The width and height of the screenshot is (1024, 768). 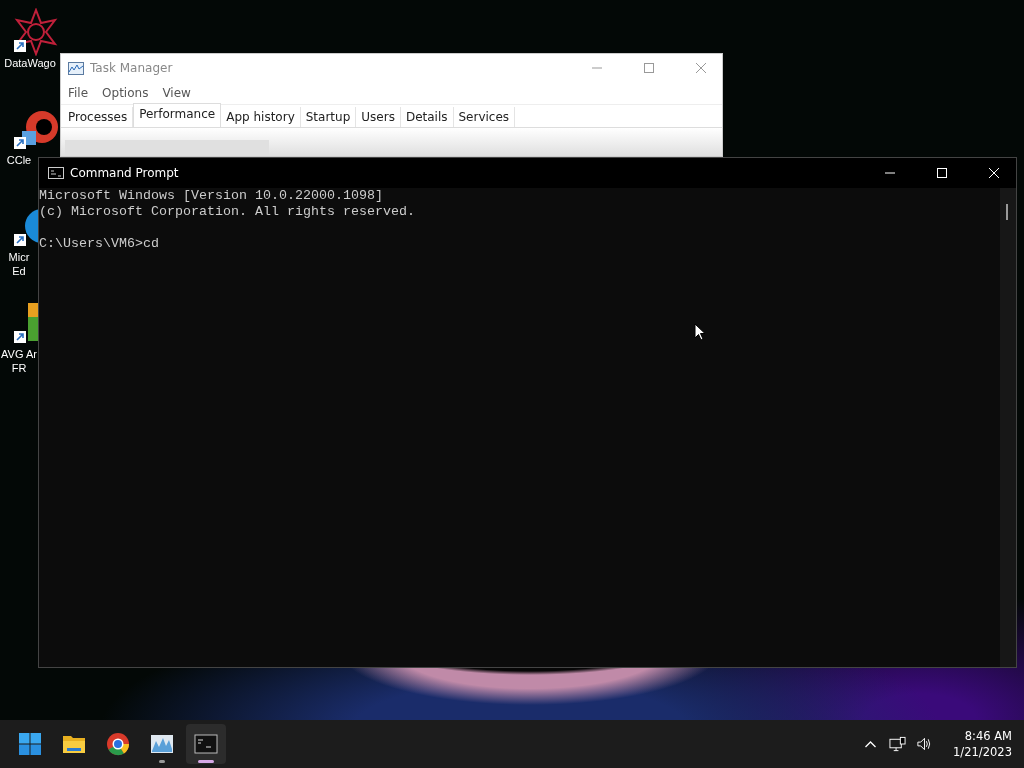 I want to click on clock-date: 1/21/2023, so click(x=982, y=752).